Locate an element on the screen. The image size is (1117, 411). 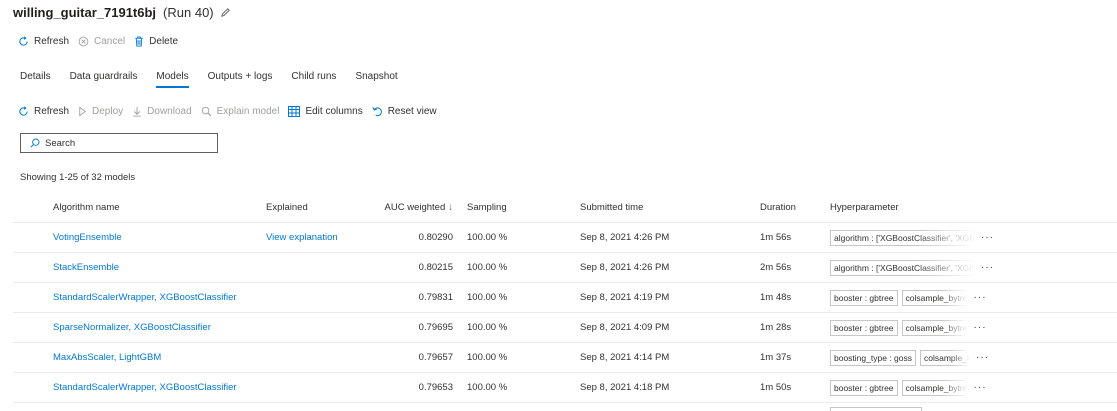
next-row-tag-edge is located at coordinates (876, 409).